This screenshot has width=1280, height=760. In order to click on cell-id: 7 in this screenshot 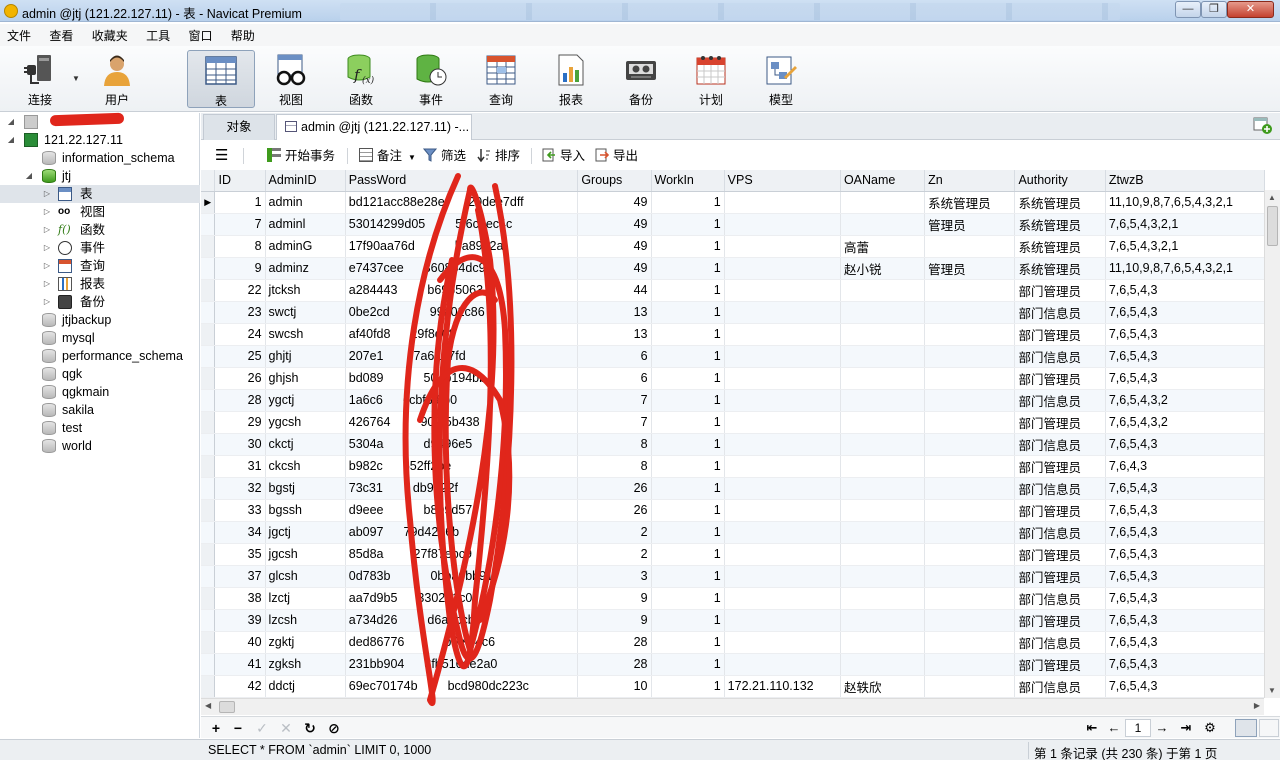, I will do `click(240, 224)`.